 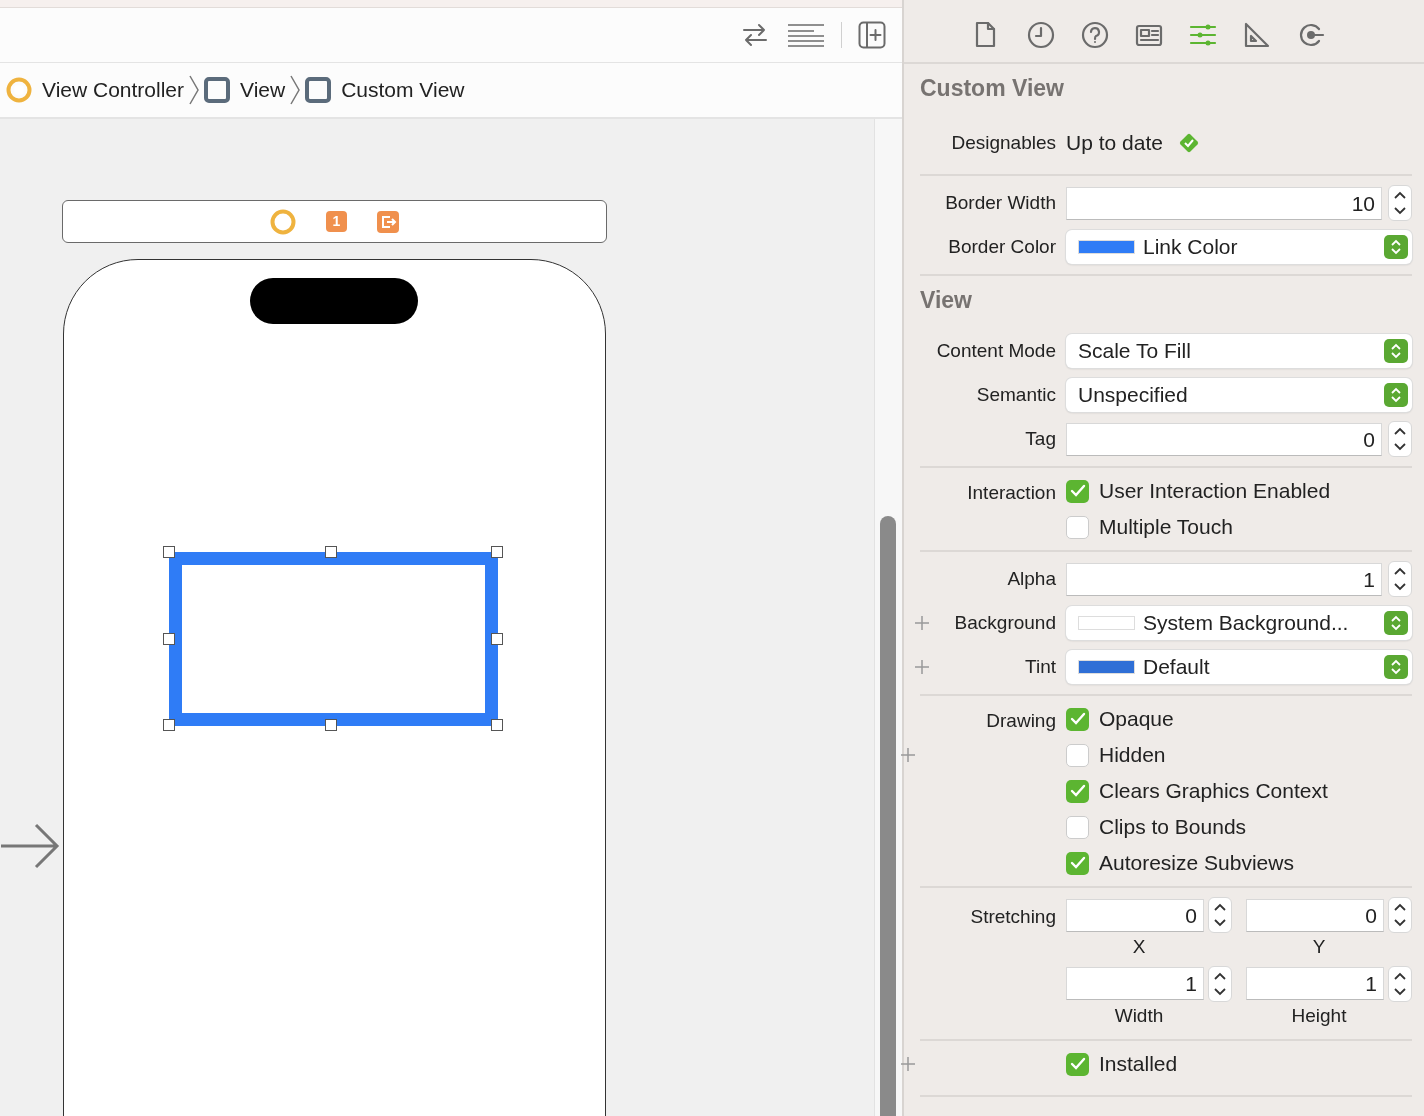 I want to click on status-text: Up to date, so click(x=1114, y=143).